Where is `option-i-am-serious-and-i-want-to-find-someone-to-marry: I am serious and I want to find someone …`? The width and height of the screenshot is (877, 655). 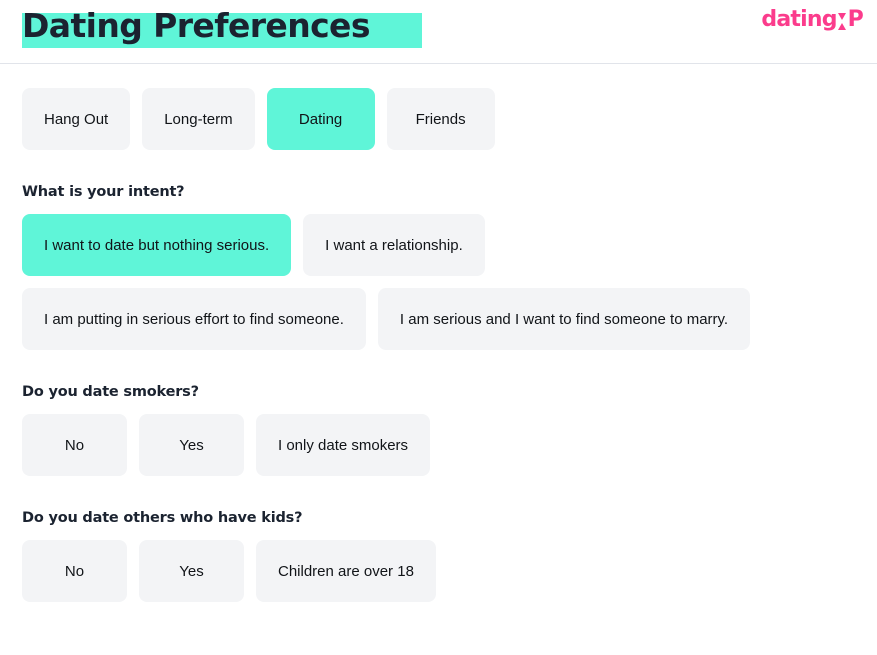
option-i-am-serious-and-i-want-to-find-someone-to-marry: I am serious and I want to find someone … is located at coordinates (564, 319).